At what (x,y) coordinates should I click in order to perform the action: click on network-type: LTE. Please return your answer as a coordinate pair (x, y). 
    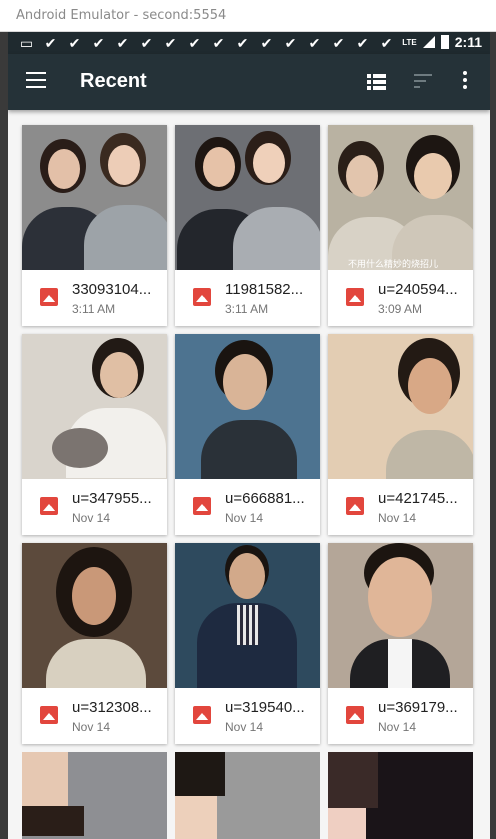
    Looking at the image, I should click on (409, 42).